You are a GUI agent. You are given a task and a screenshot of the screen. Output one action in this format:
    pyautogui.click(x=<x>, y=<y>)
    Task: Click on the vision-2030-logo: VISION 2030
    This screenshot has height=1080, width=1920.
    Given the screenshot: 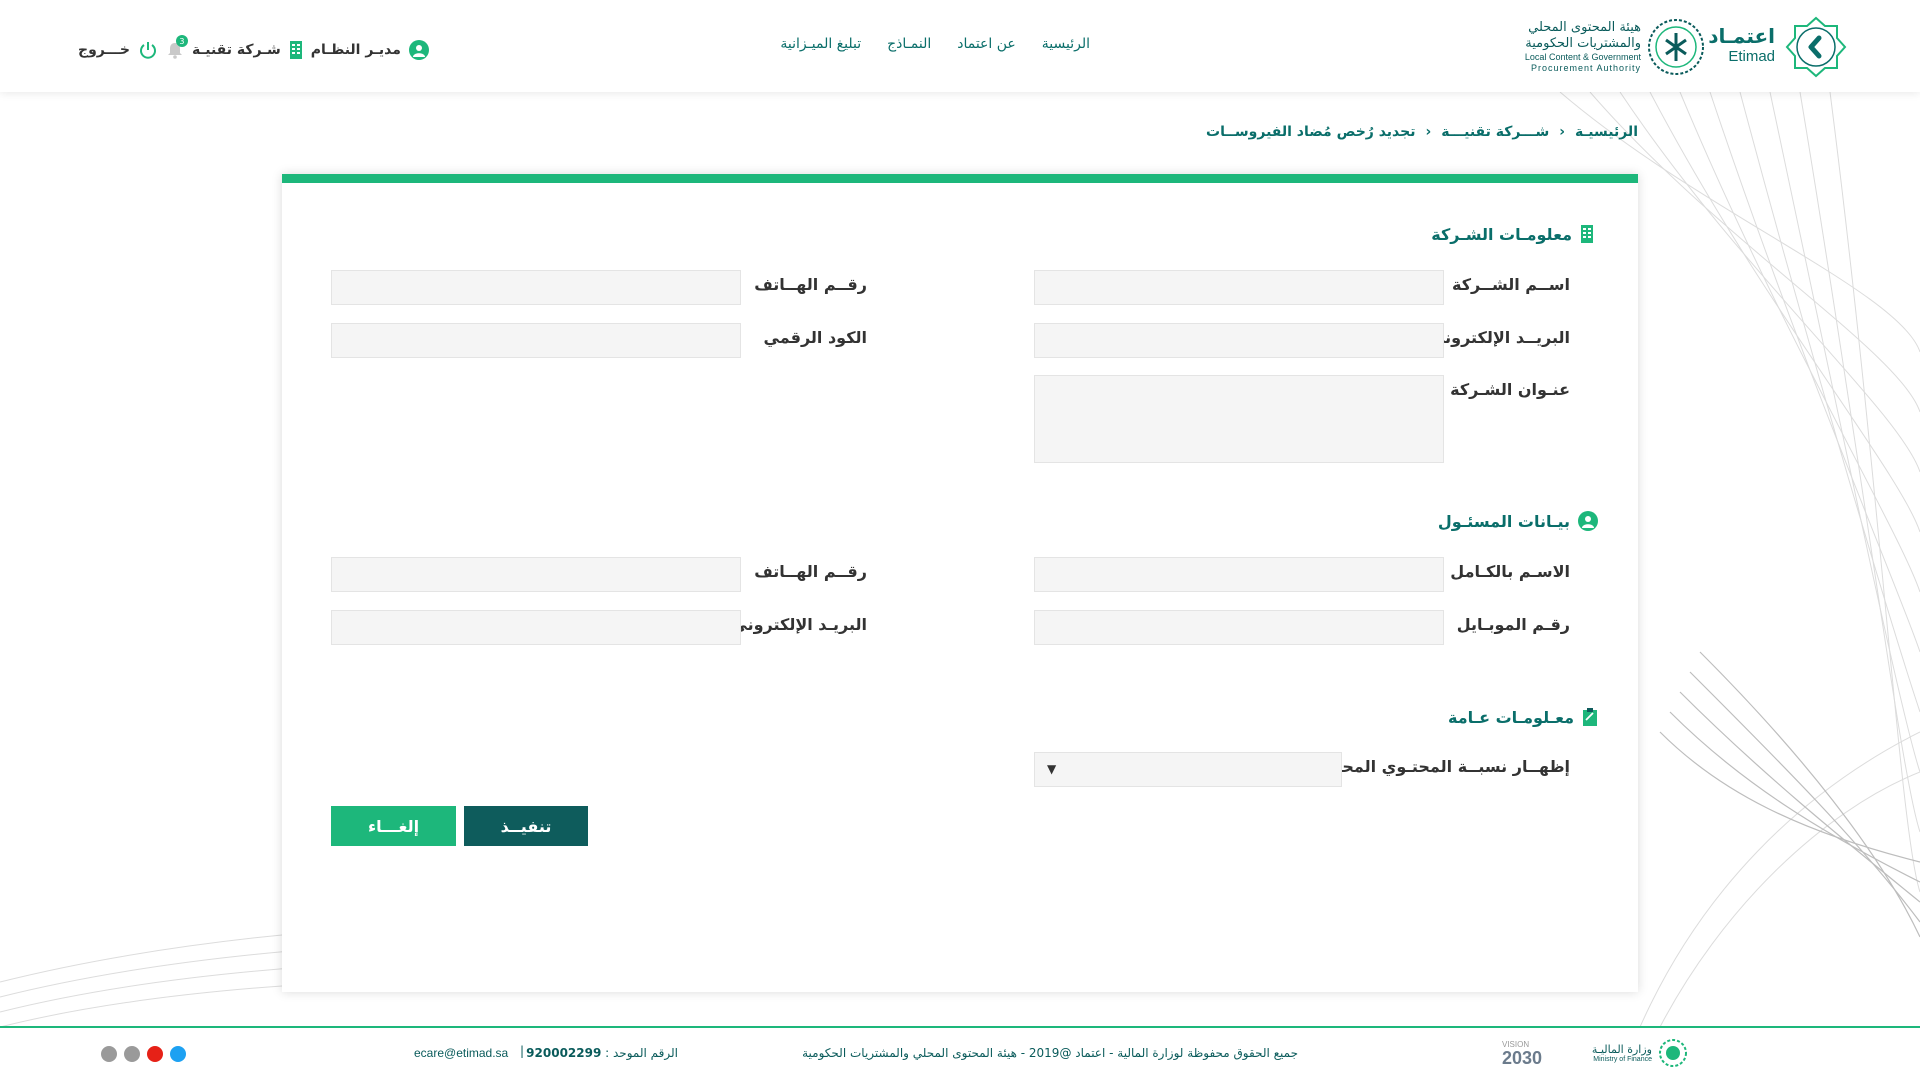 What is the action you would take?
    pyautogui.click(x=1528, y=1056)
    